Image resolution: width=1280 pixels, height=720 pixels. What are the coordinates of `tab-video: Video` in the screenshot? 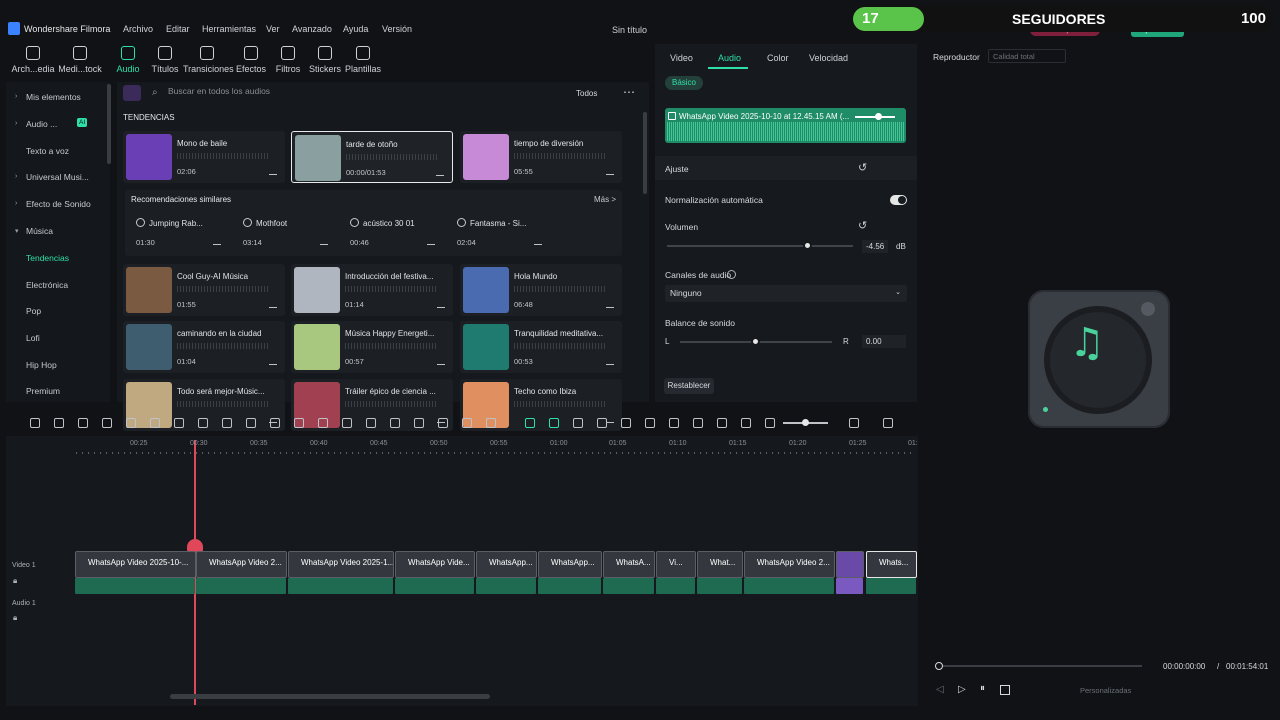 It's located at (681, 58).